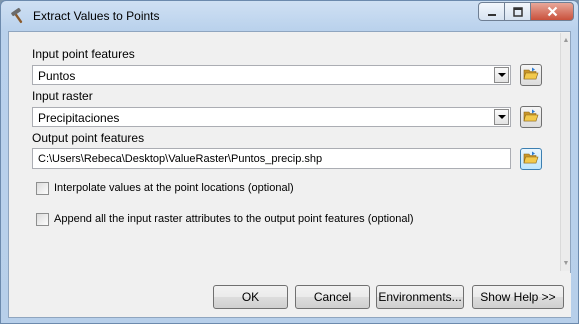 This screenshot has height=324, width=579. Describe the element at coordinates (42, 219) in the screenshot. I see `append-attributes-checkbox` at that location.